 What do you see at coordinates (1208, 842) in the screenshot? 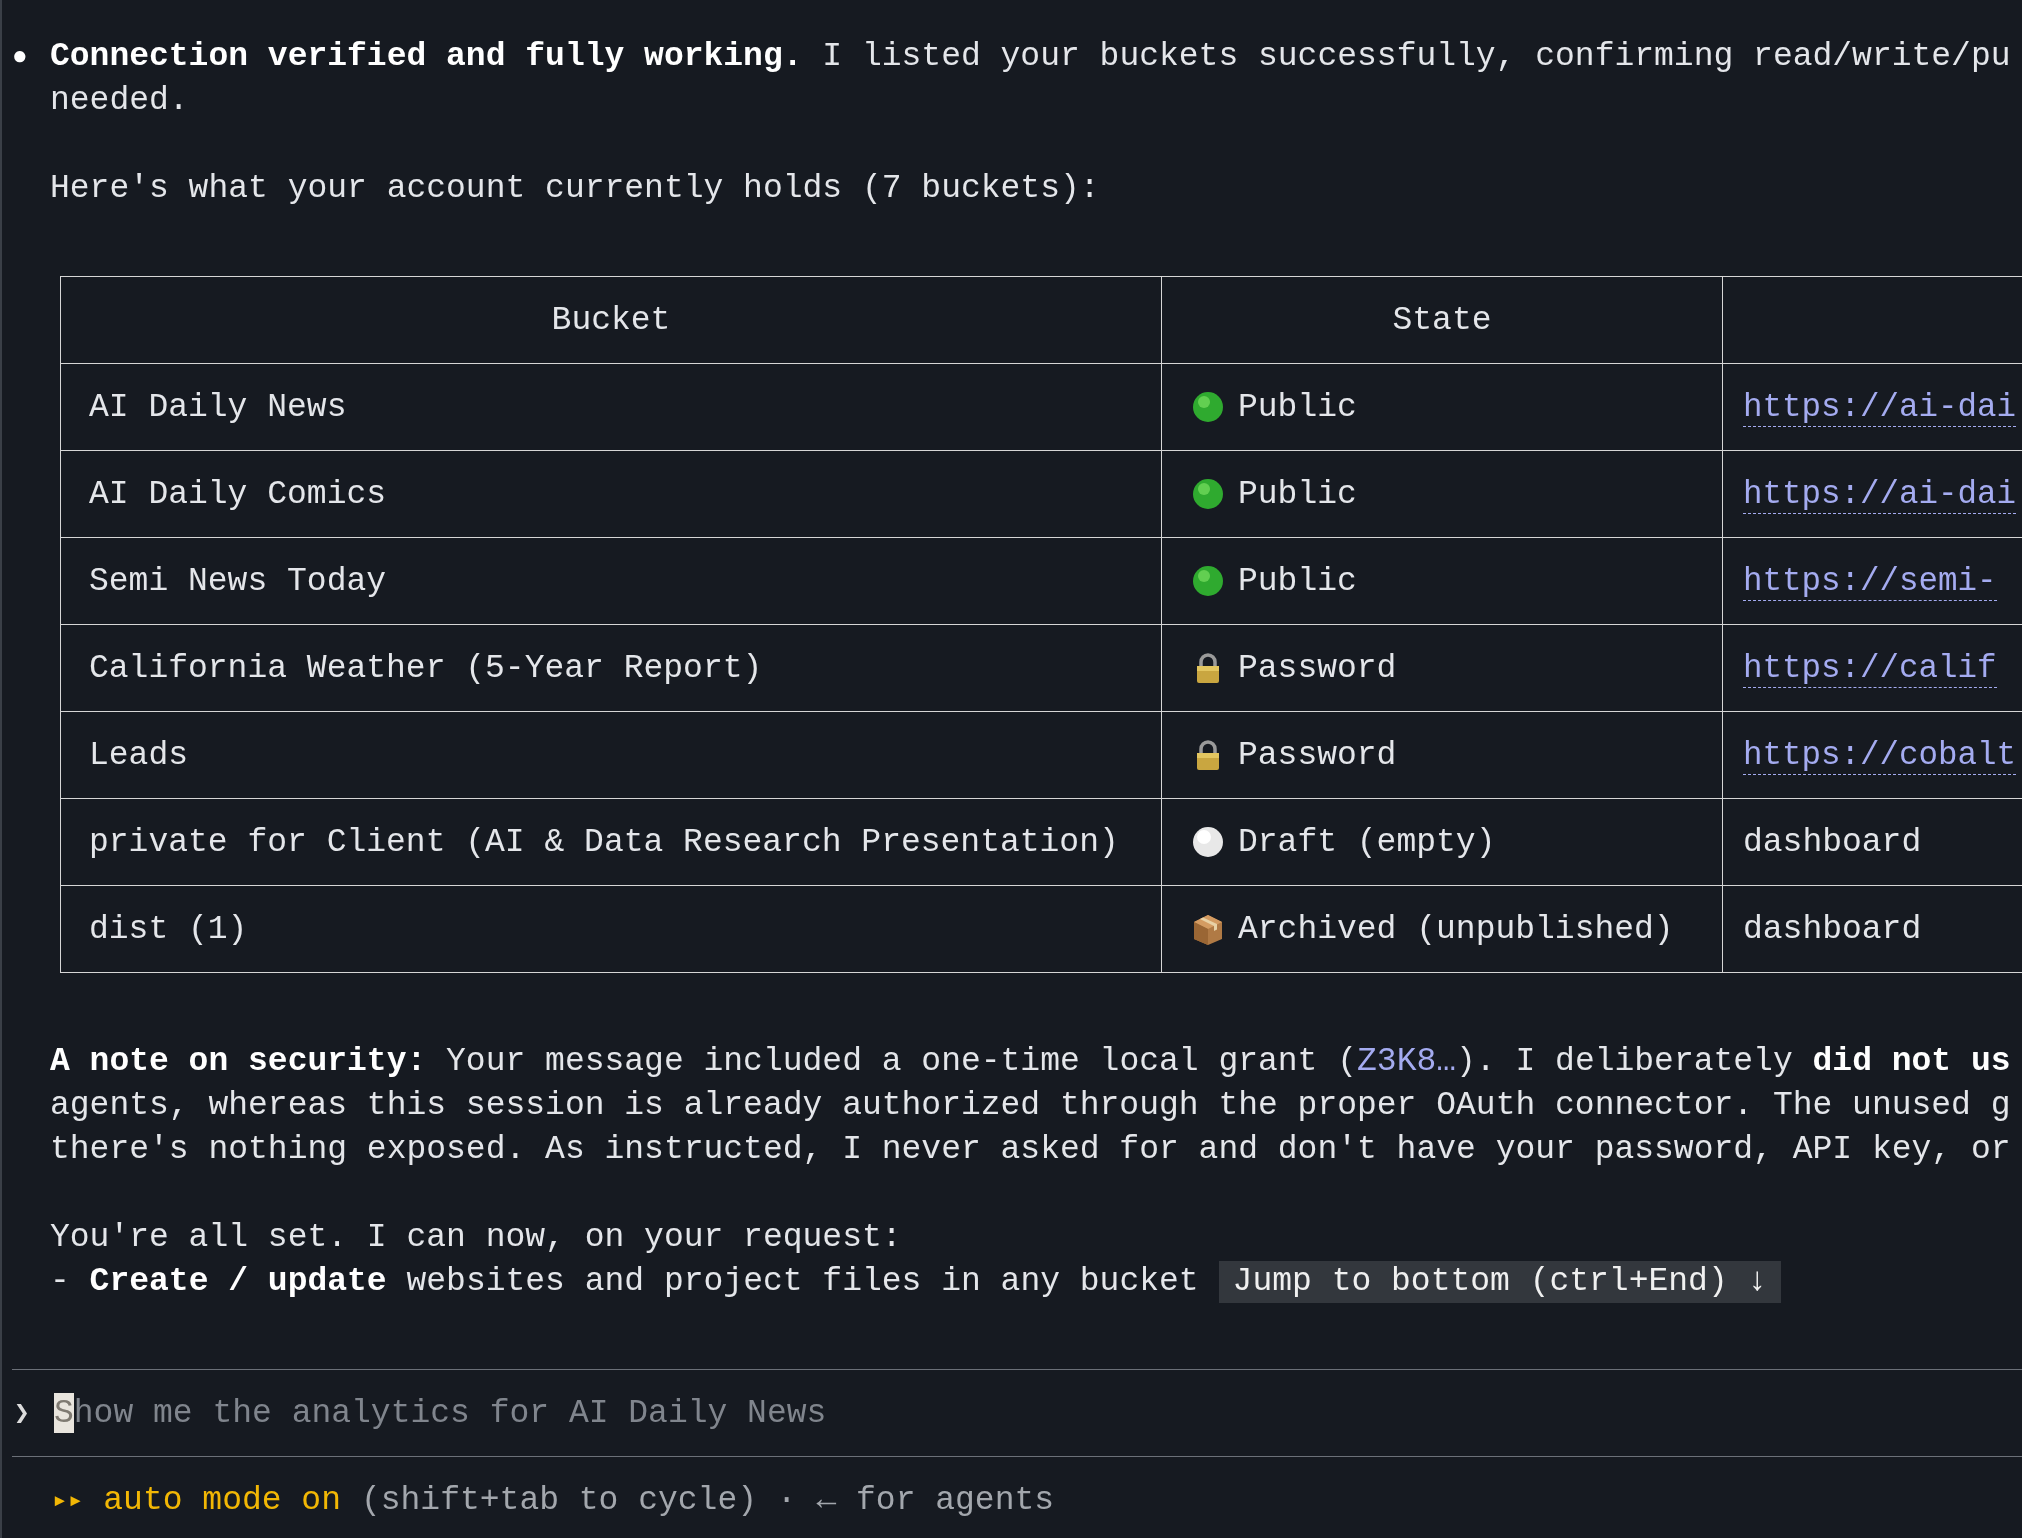
I see `circle-icon` at bounding box center [1208, 842].